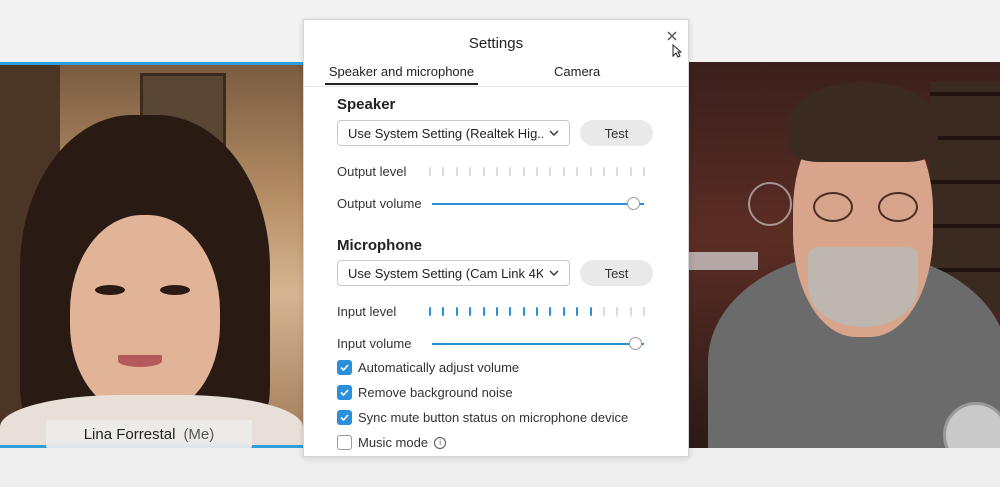 The width and height of the screenshot is (1000, 487). Describe the element at coordinates (770, 204) in the screenshot. I see `background-neon-sign` at that location.